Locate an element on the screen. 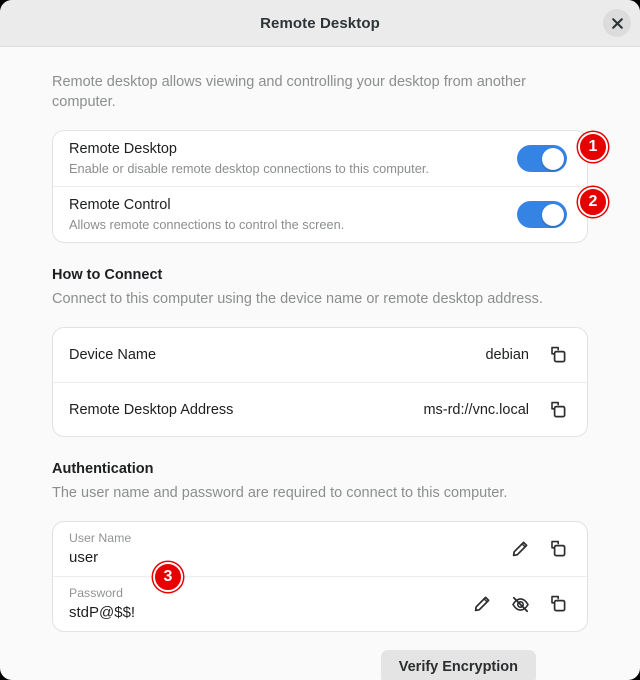  username-texts: User Name user is located at coordinates (288, 549).